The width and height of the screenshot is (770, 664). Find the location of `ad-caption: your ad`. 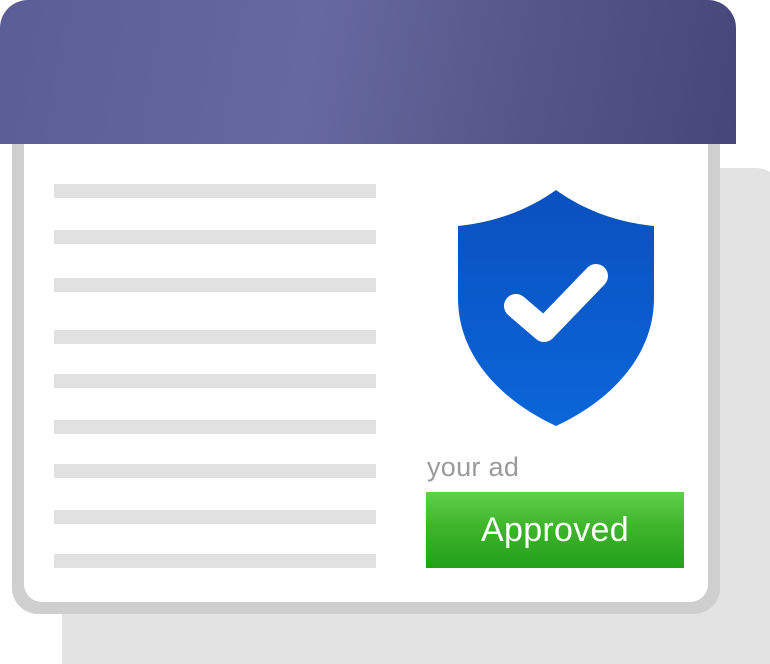

ad-caption: your ad is located at coordinates (473, 467).